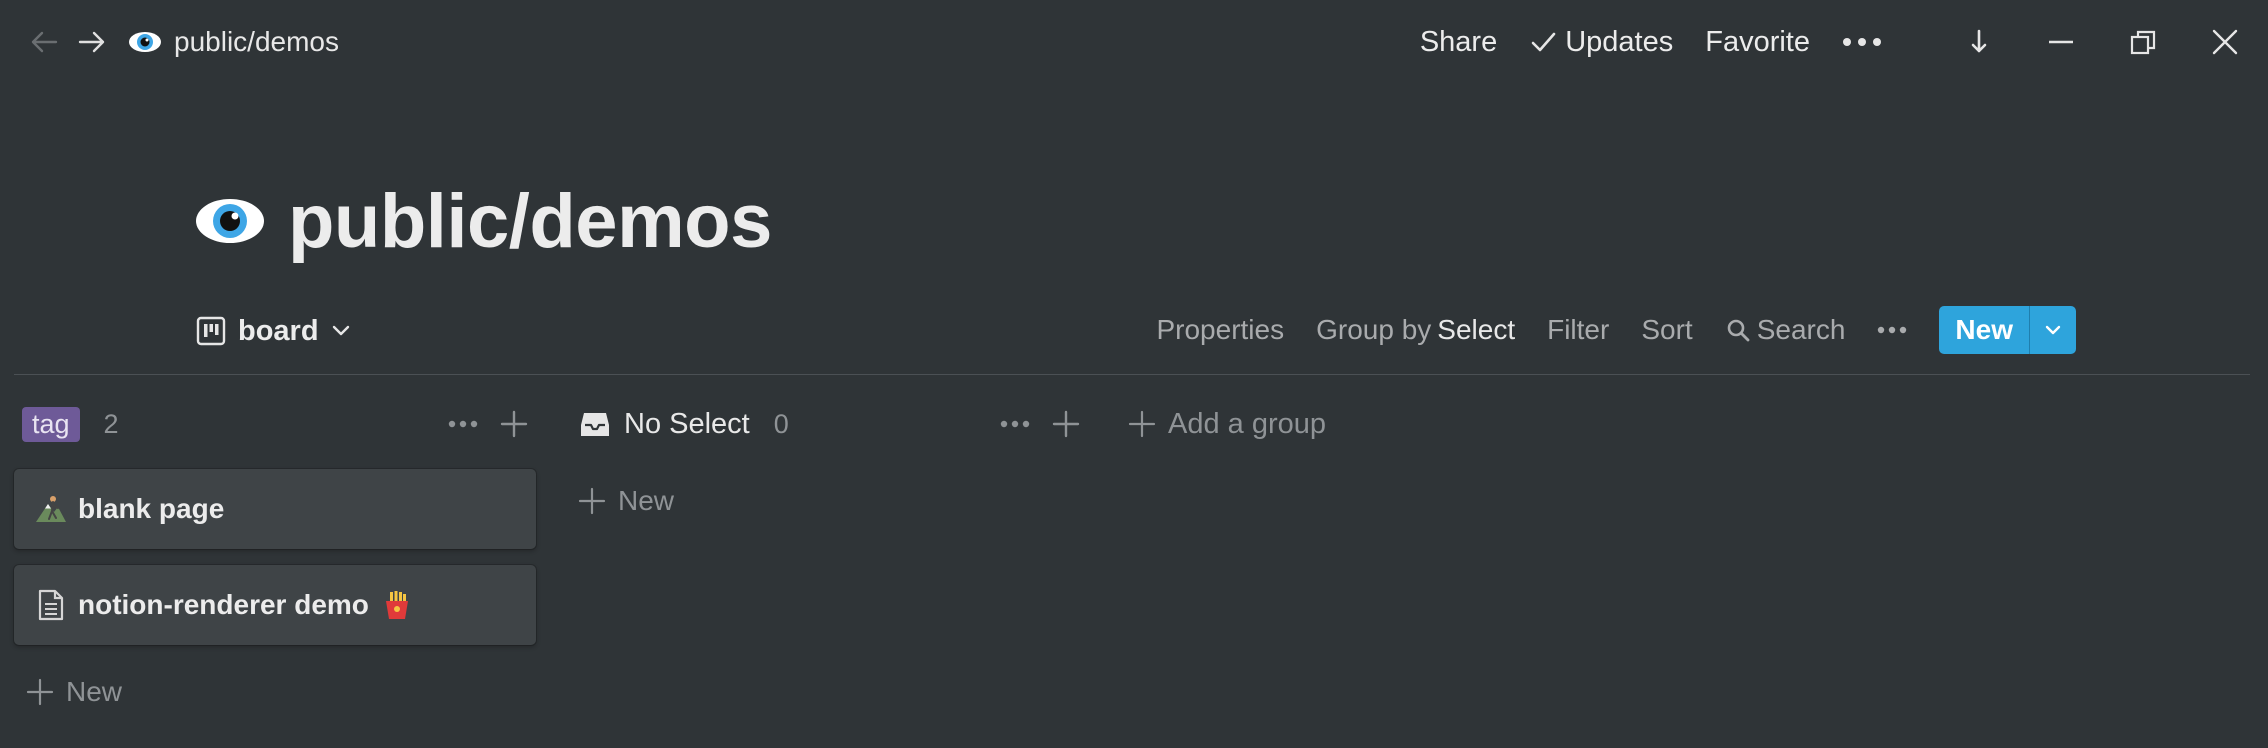 The height and width of the screenshot is (748, 2268). I want to click on group-by-prefix: Group by, so click(1374, 329).